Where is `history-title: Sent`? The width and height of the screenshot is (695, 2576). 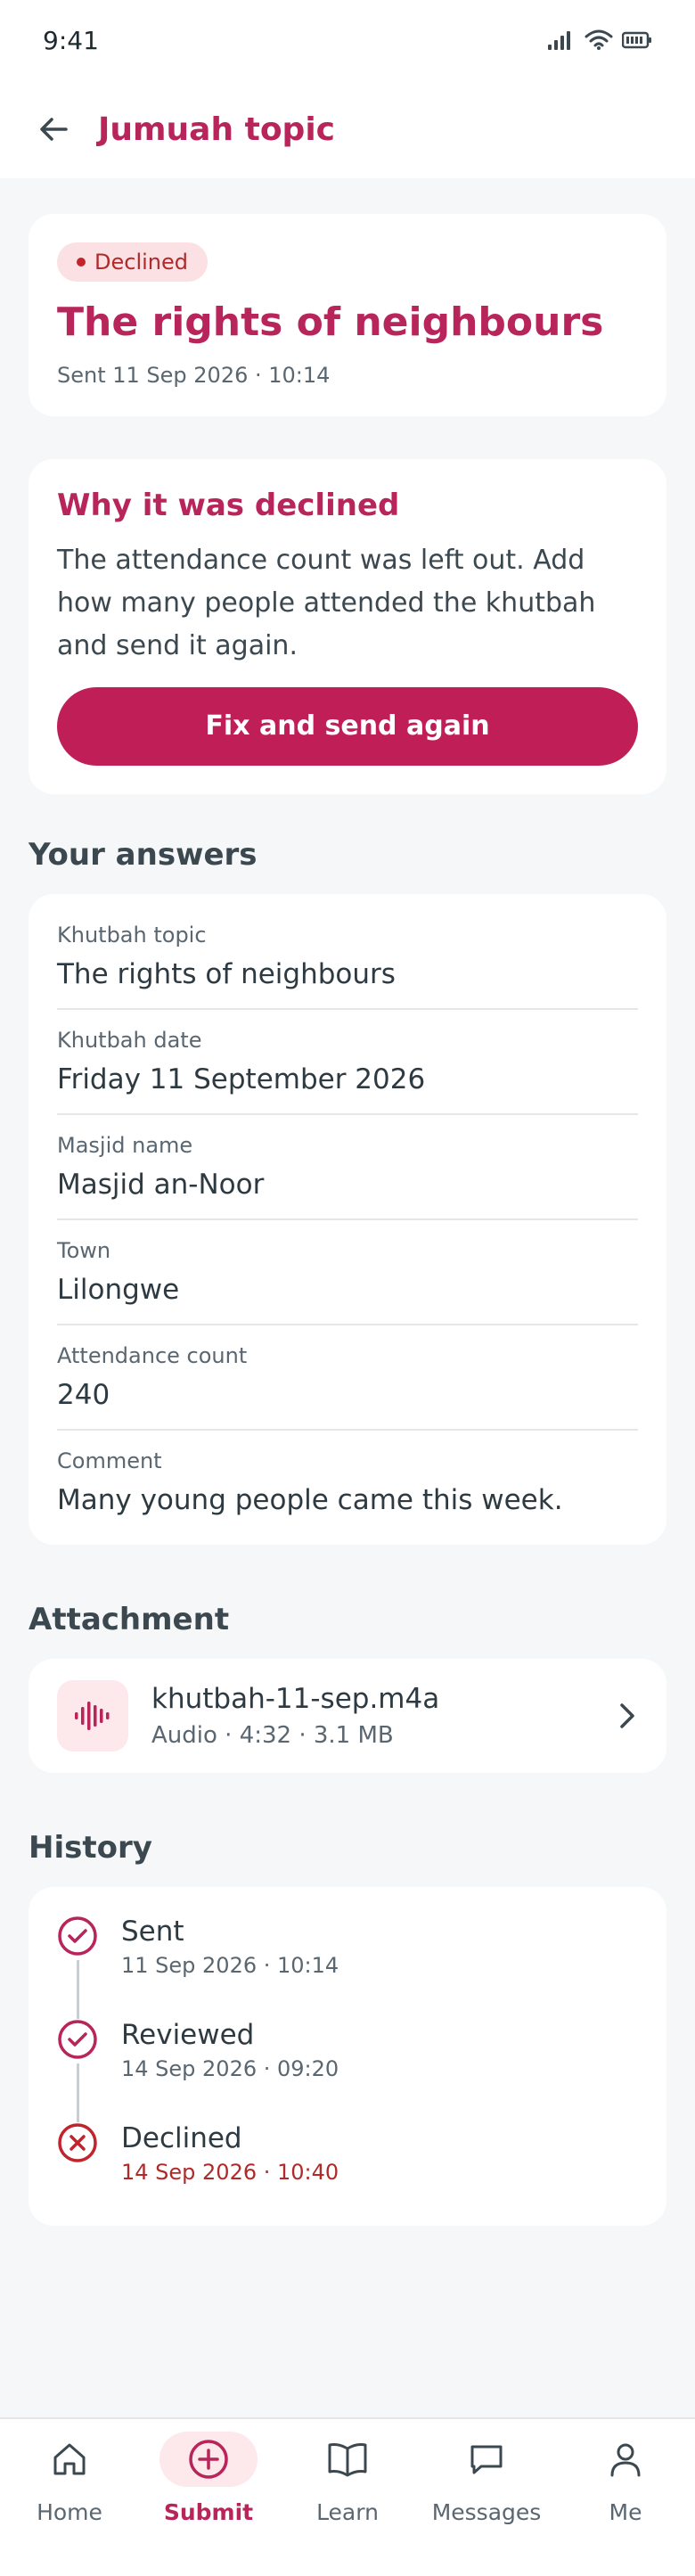 history-title: Sent is located at coordinates (152, 1932).